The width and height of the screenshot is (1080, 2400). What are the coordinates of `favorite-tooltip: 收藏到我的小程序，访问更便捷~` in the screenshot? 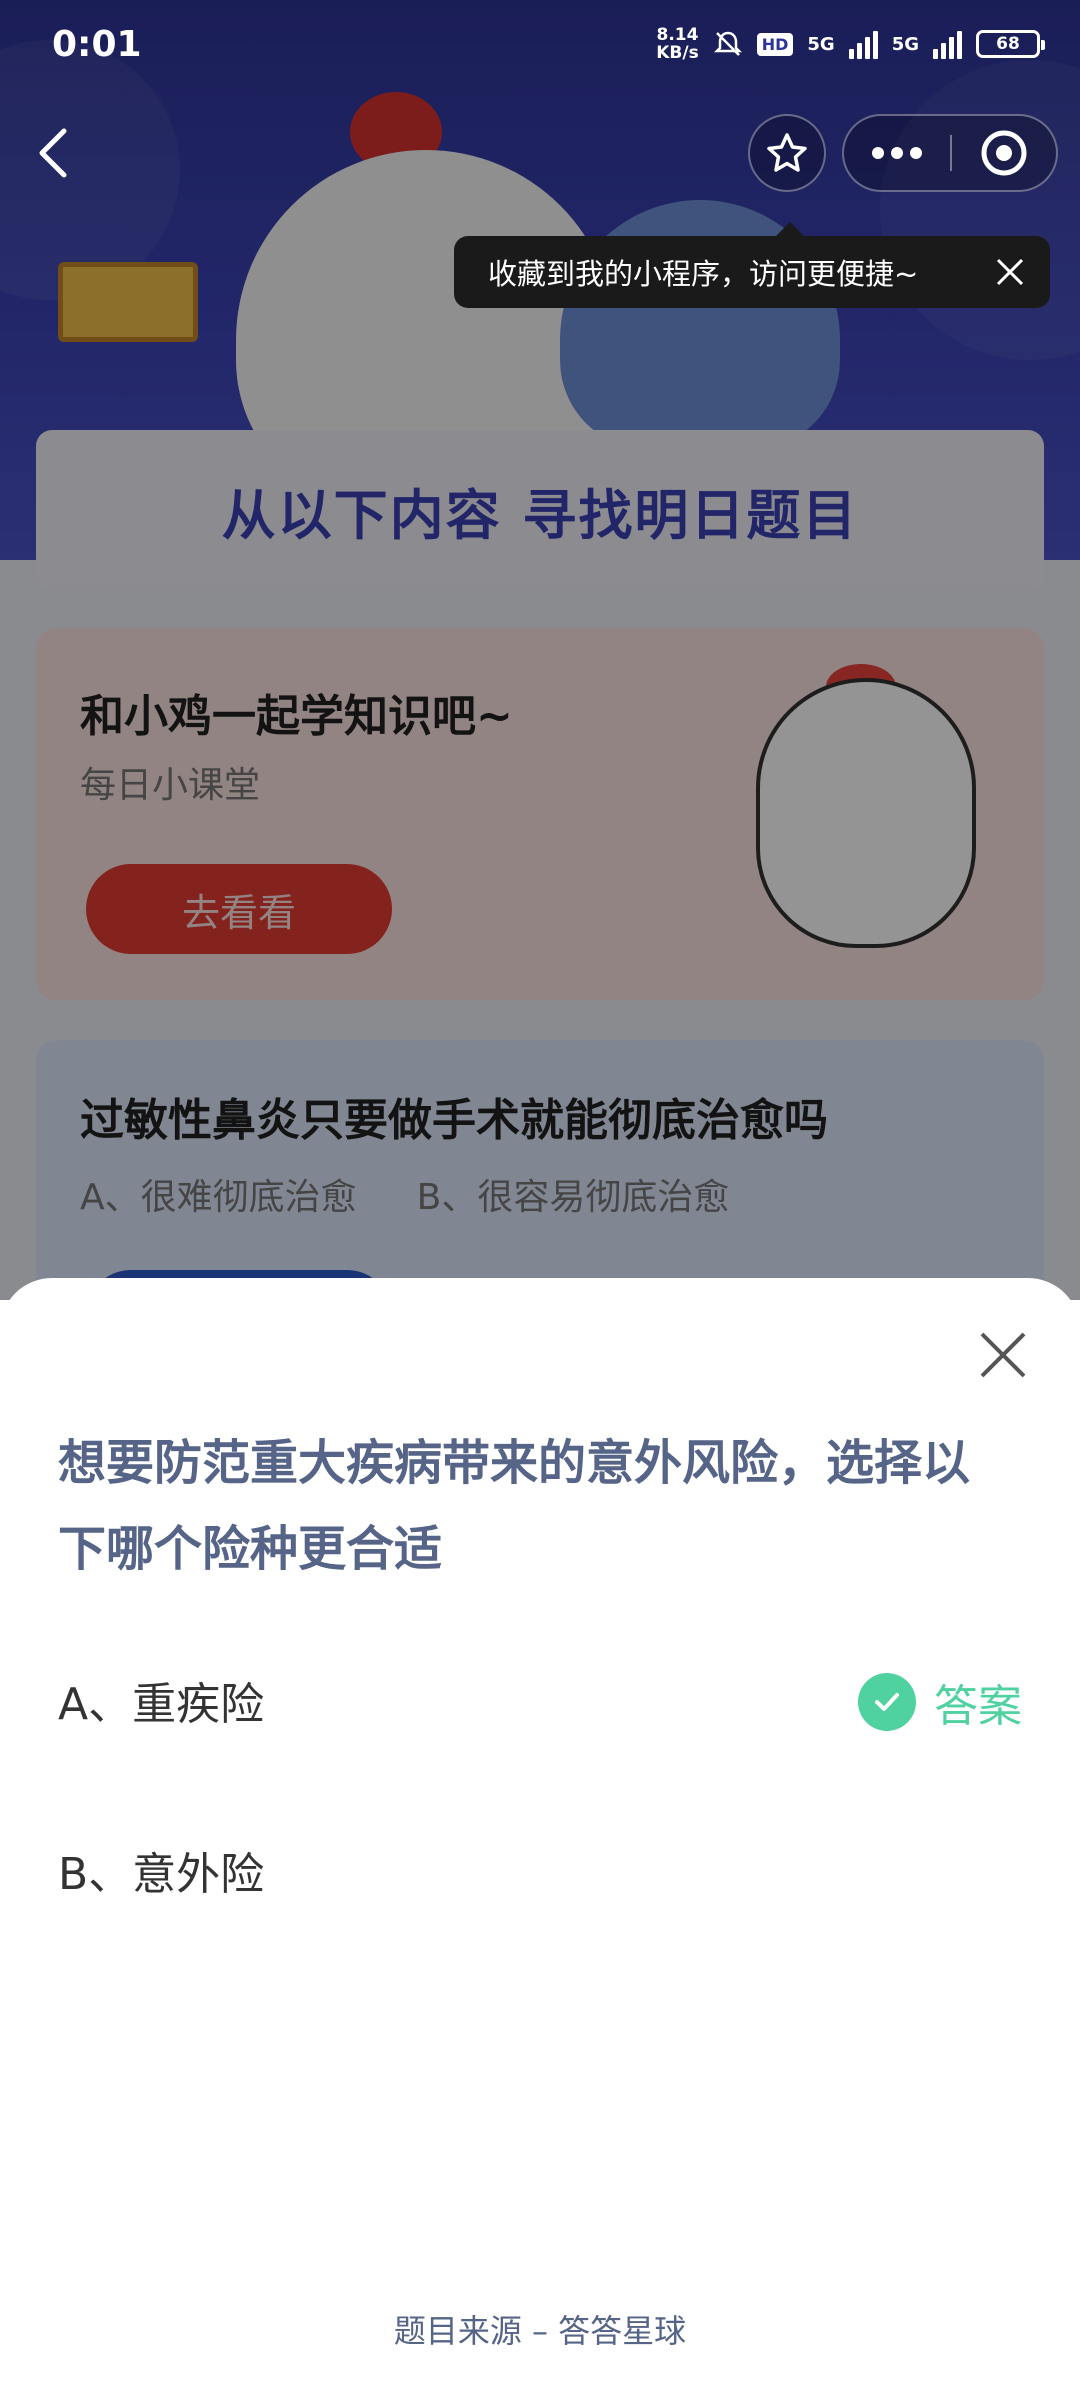 It's located at (752, 265).